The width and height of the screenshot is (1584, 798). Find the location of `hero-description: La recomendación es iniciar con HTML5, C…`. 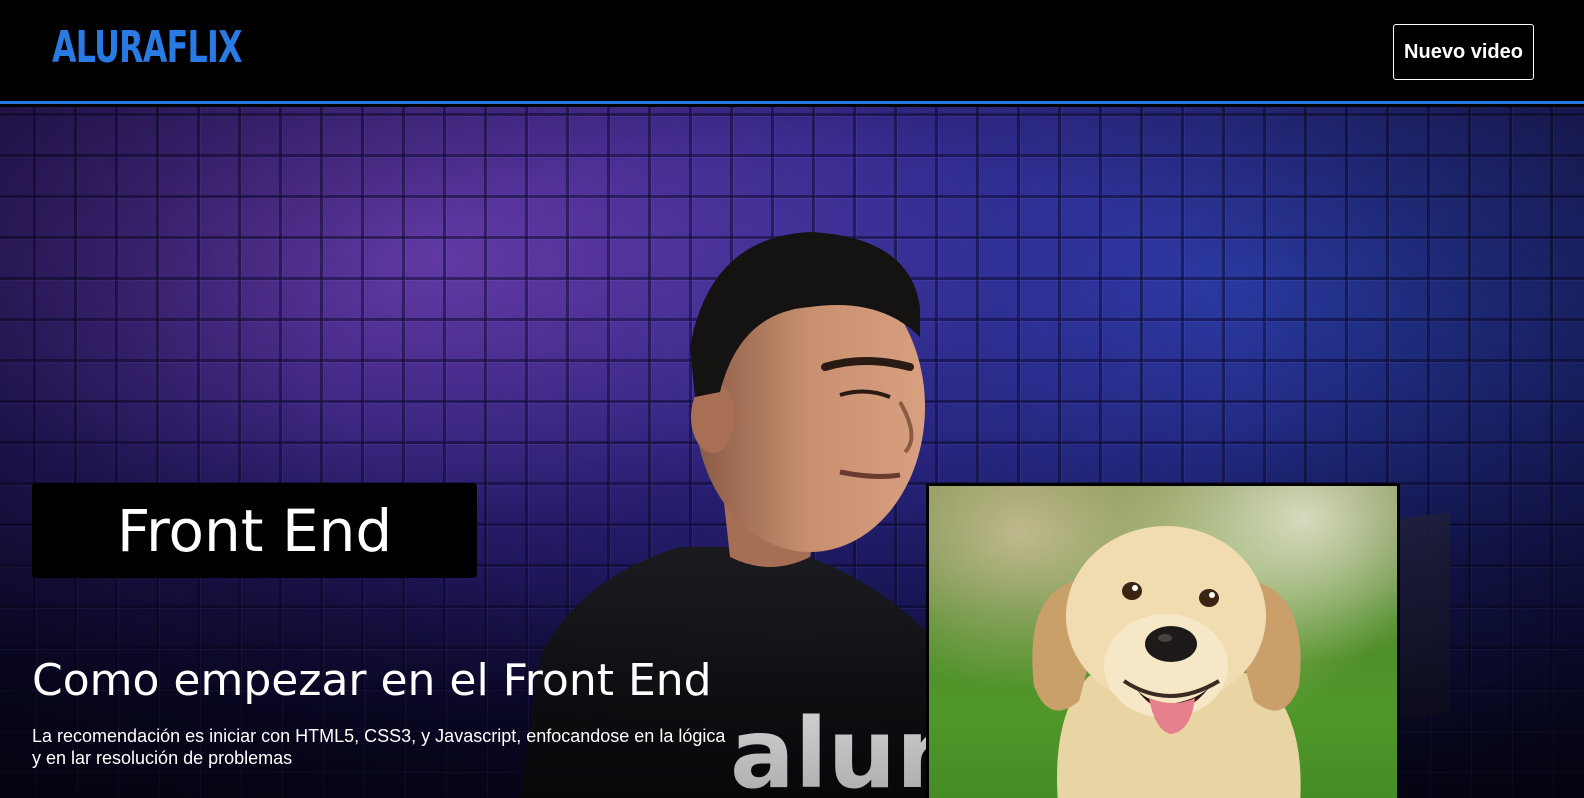

hero-description: La recomendación es iniciar con HTML5, C… is located at coordinates (402, 747).